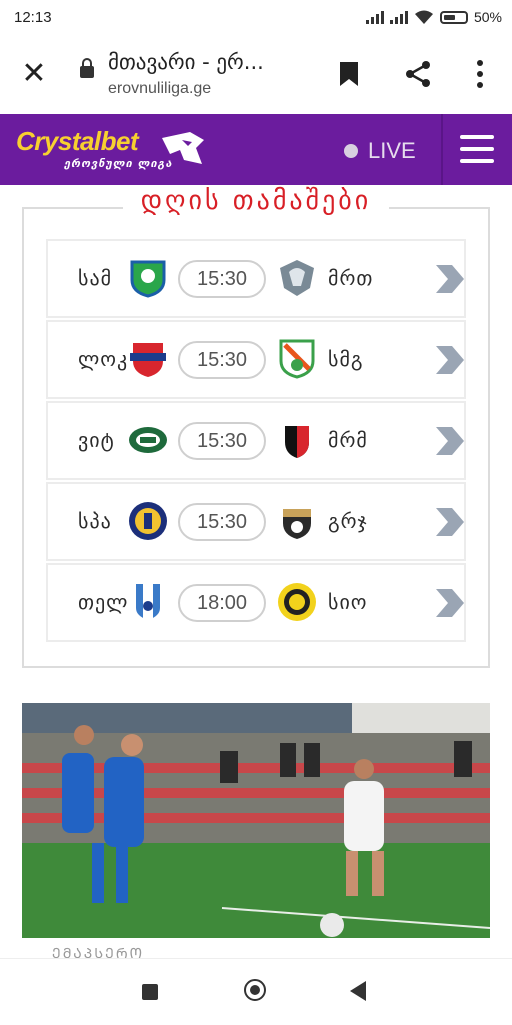 This screenshot has width=512, height=1025. What do you see at coordinates (392, 150) in the screenshot?
I see `live-label: LIVE` at bounding box center [392, 150].